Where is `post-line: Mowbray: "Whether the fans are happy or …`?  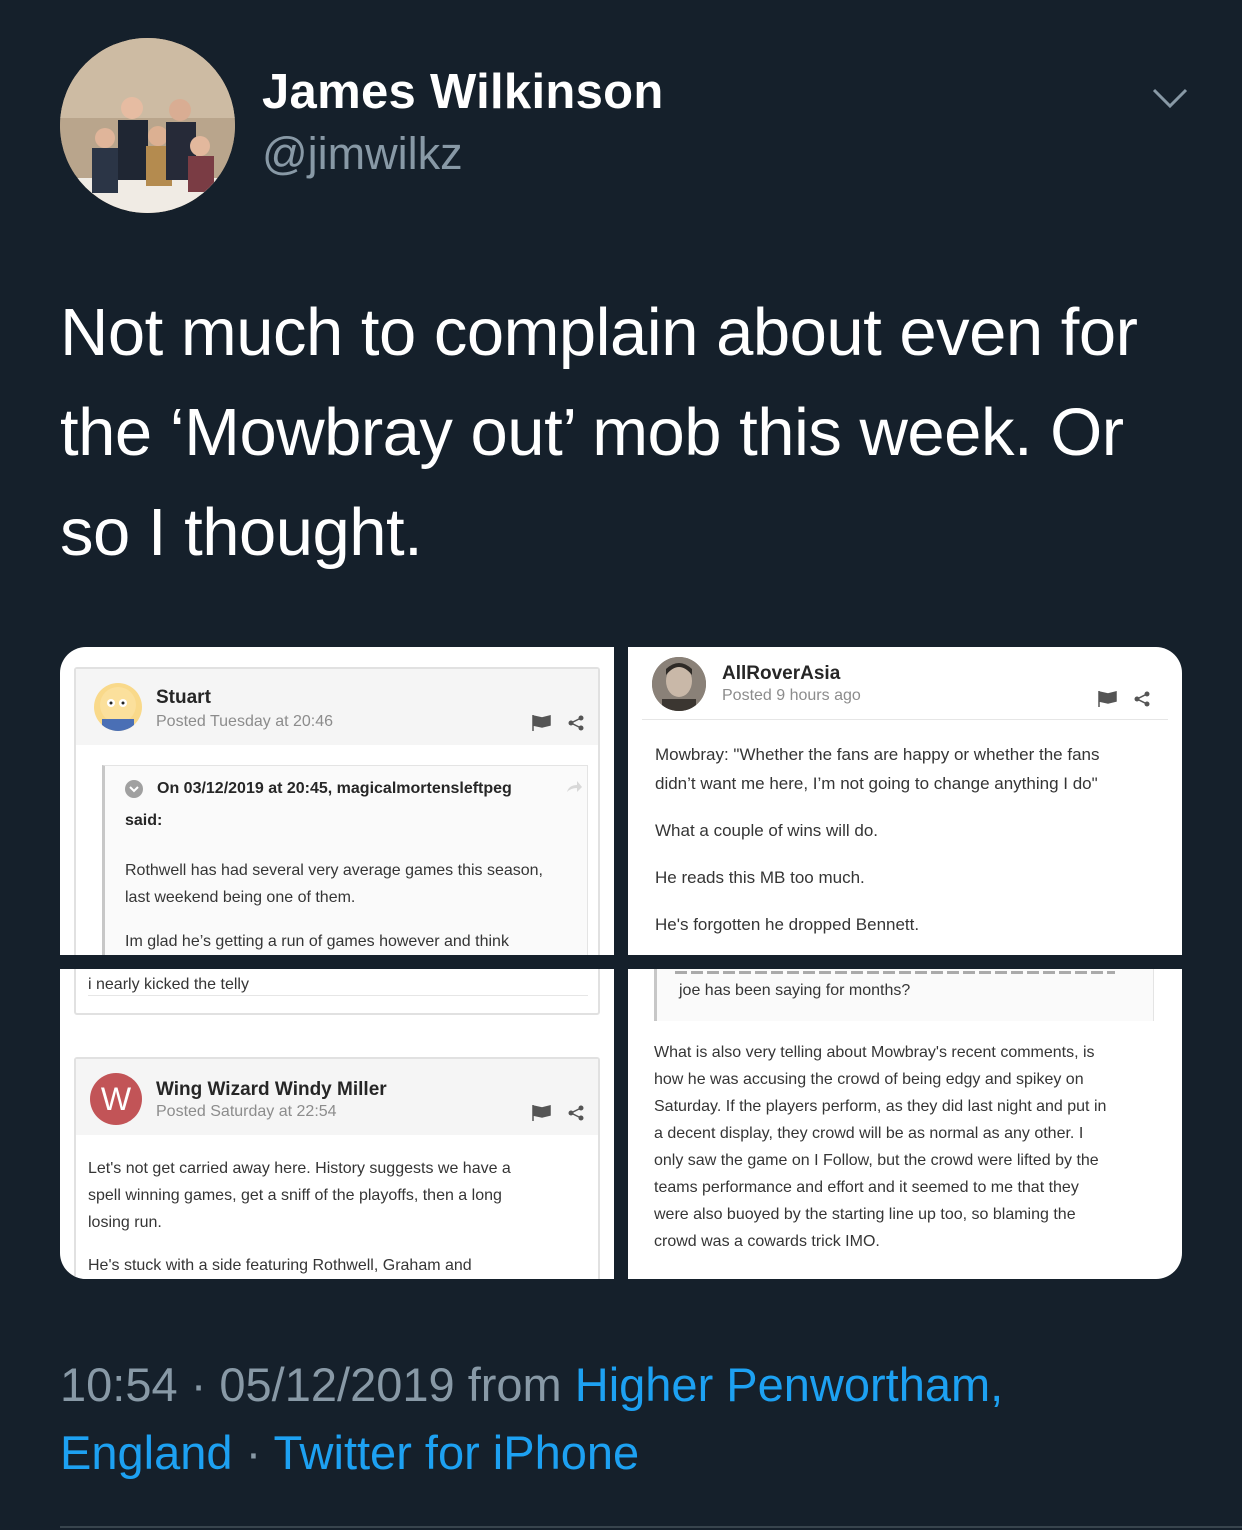 post-line: Mowbray: "Whether the fans are happy or … is located at coordinates (877, 754).